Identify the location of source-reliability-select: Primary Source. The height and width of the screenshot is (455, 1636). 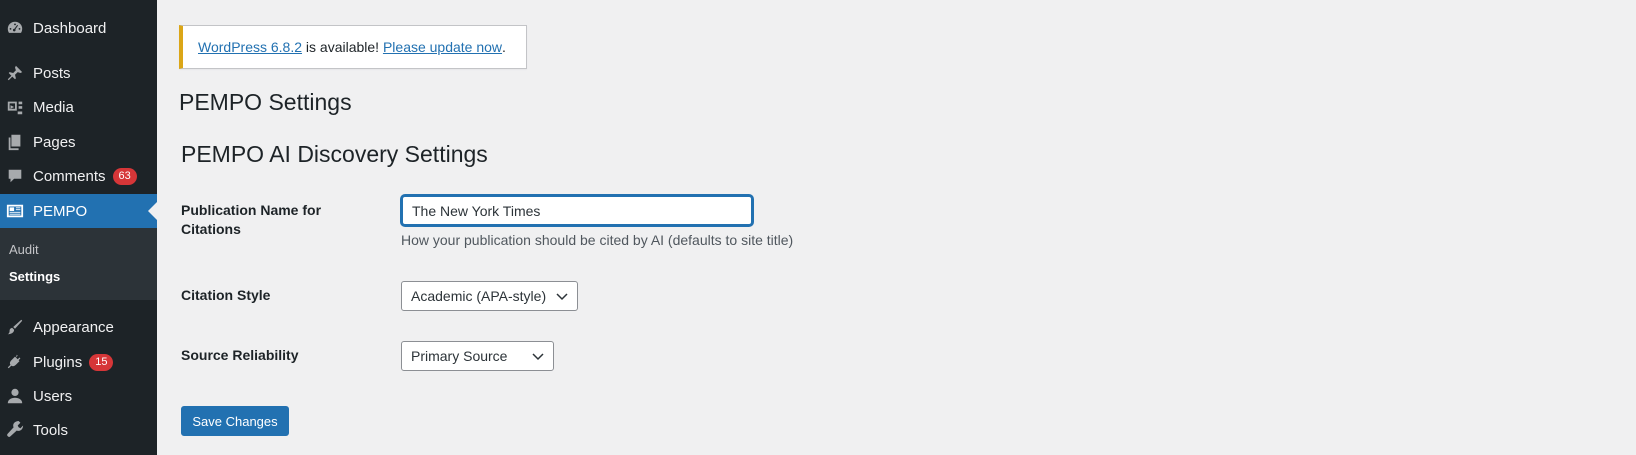
(477, 356).